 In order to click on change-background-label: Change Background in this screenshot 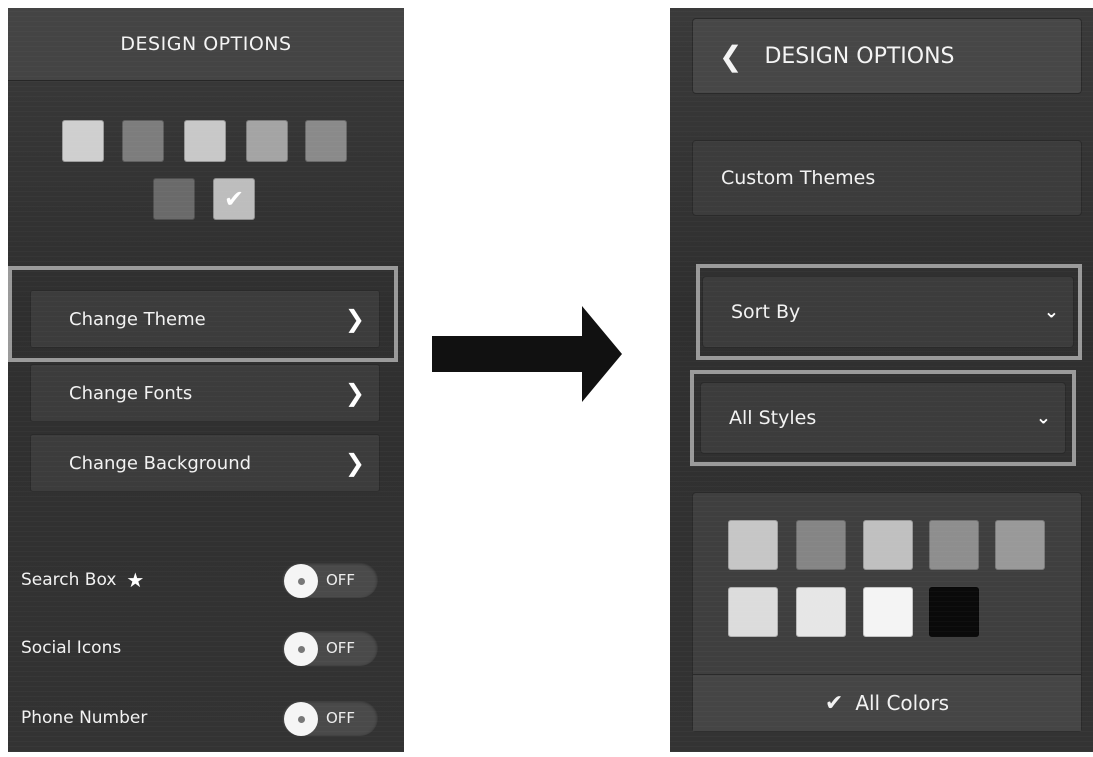, I will do `click(160, 463)`.